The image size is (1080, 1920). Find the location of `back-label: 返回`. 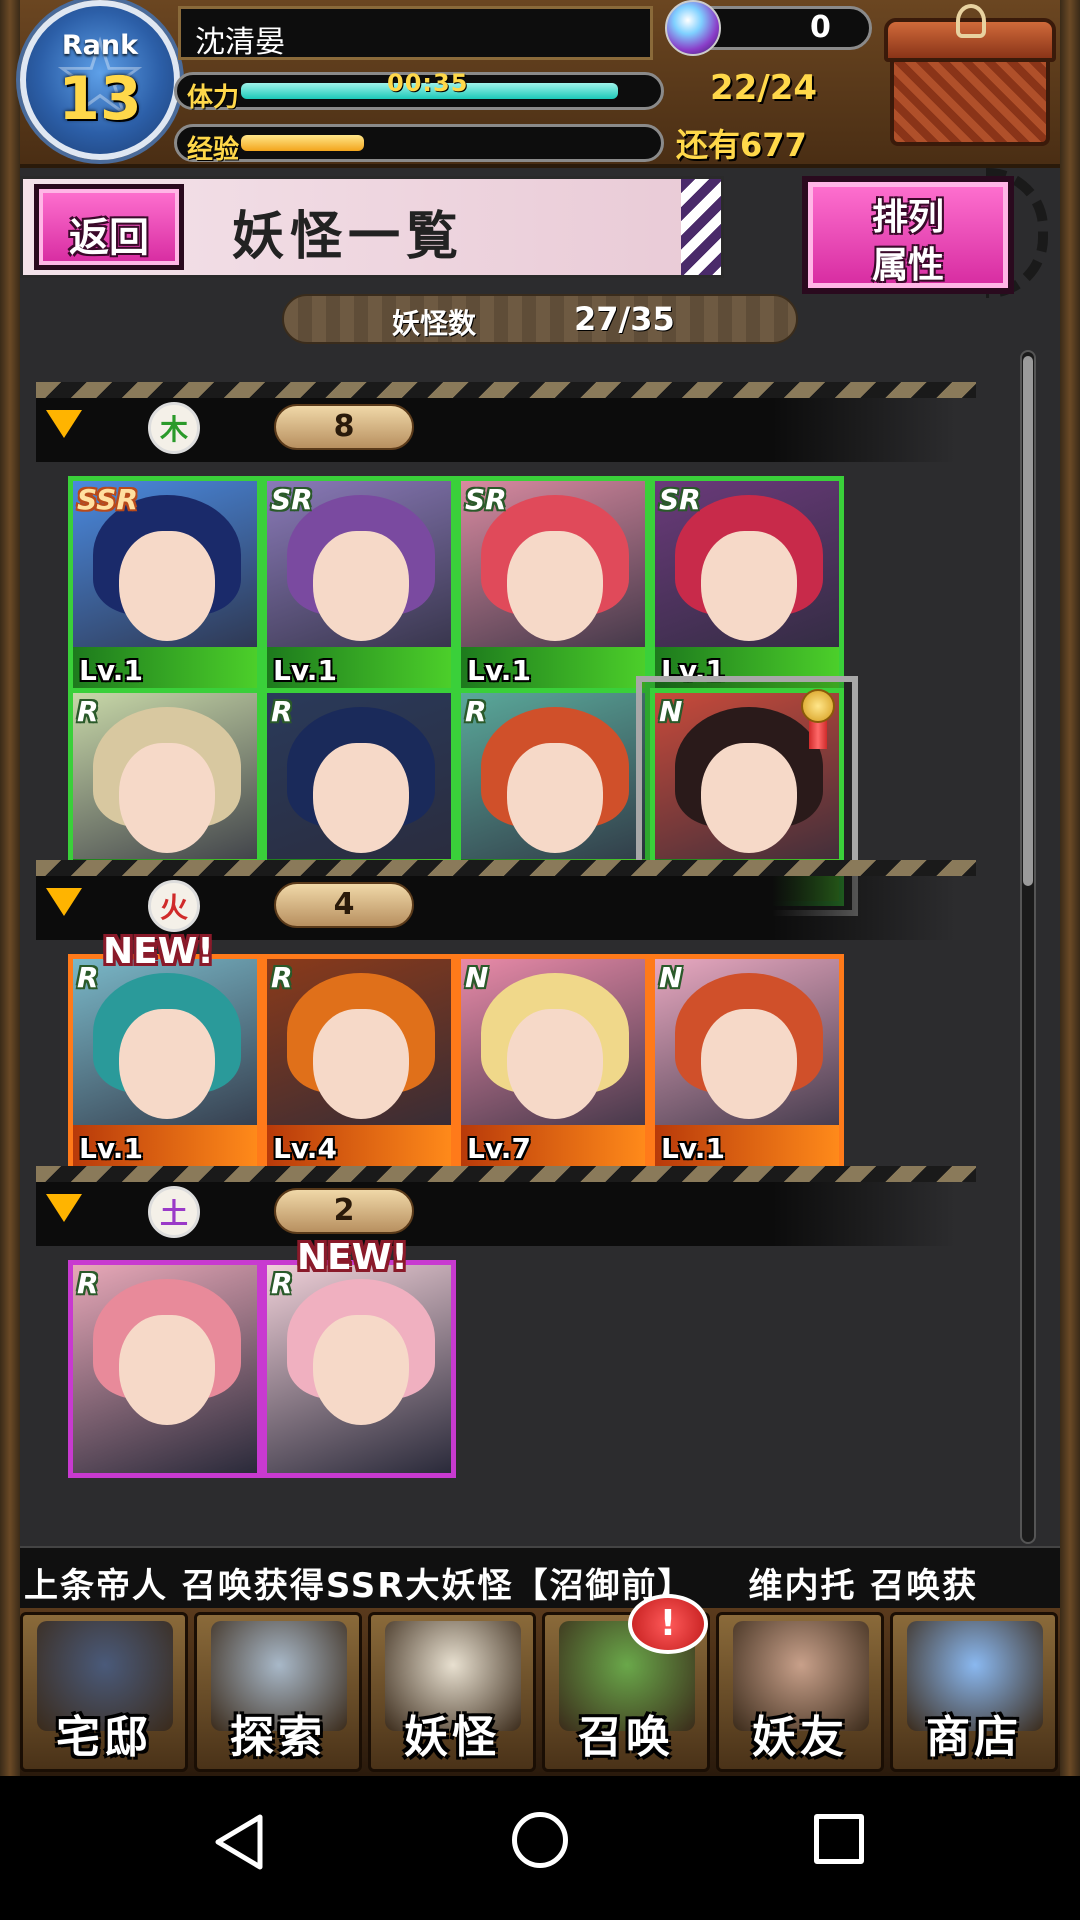

back-label: 返回 is located at coordinates (109, 238).